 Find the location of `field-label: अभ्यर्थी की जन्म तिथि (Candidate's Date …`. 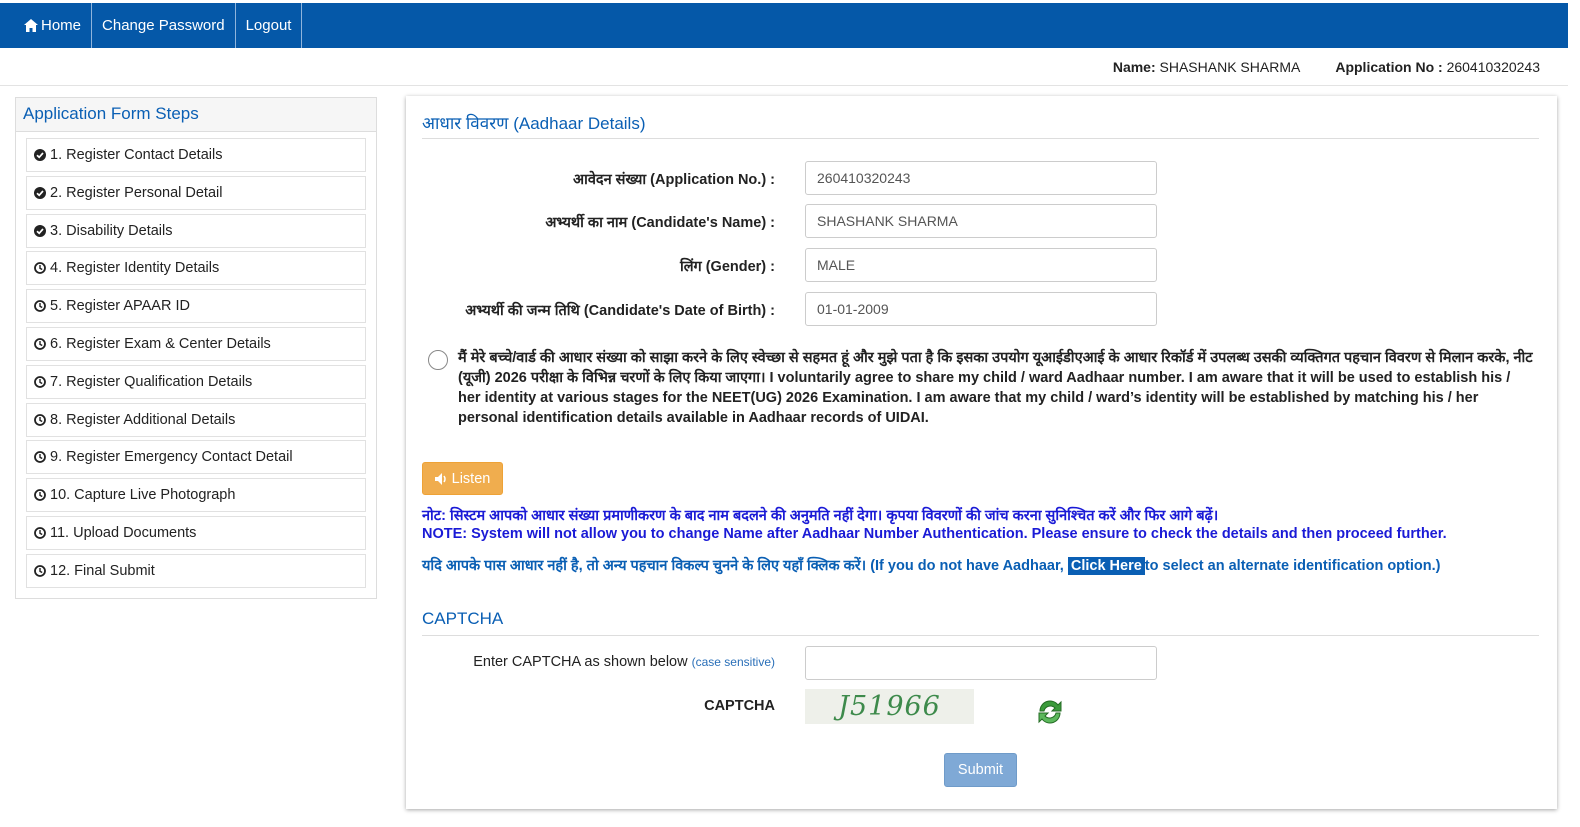

field-label: अभ्यर्थी की जन्म तिथि (Candidate's Date … is located at coordinates (620, 310).